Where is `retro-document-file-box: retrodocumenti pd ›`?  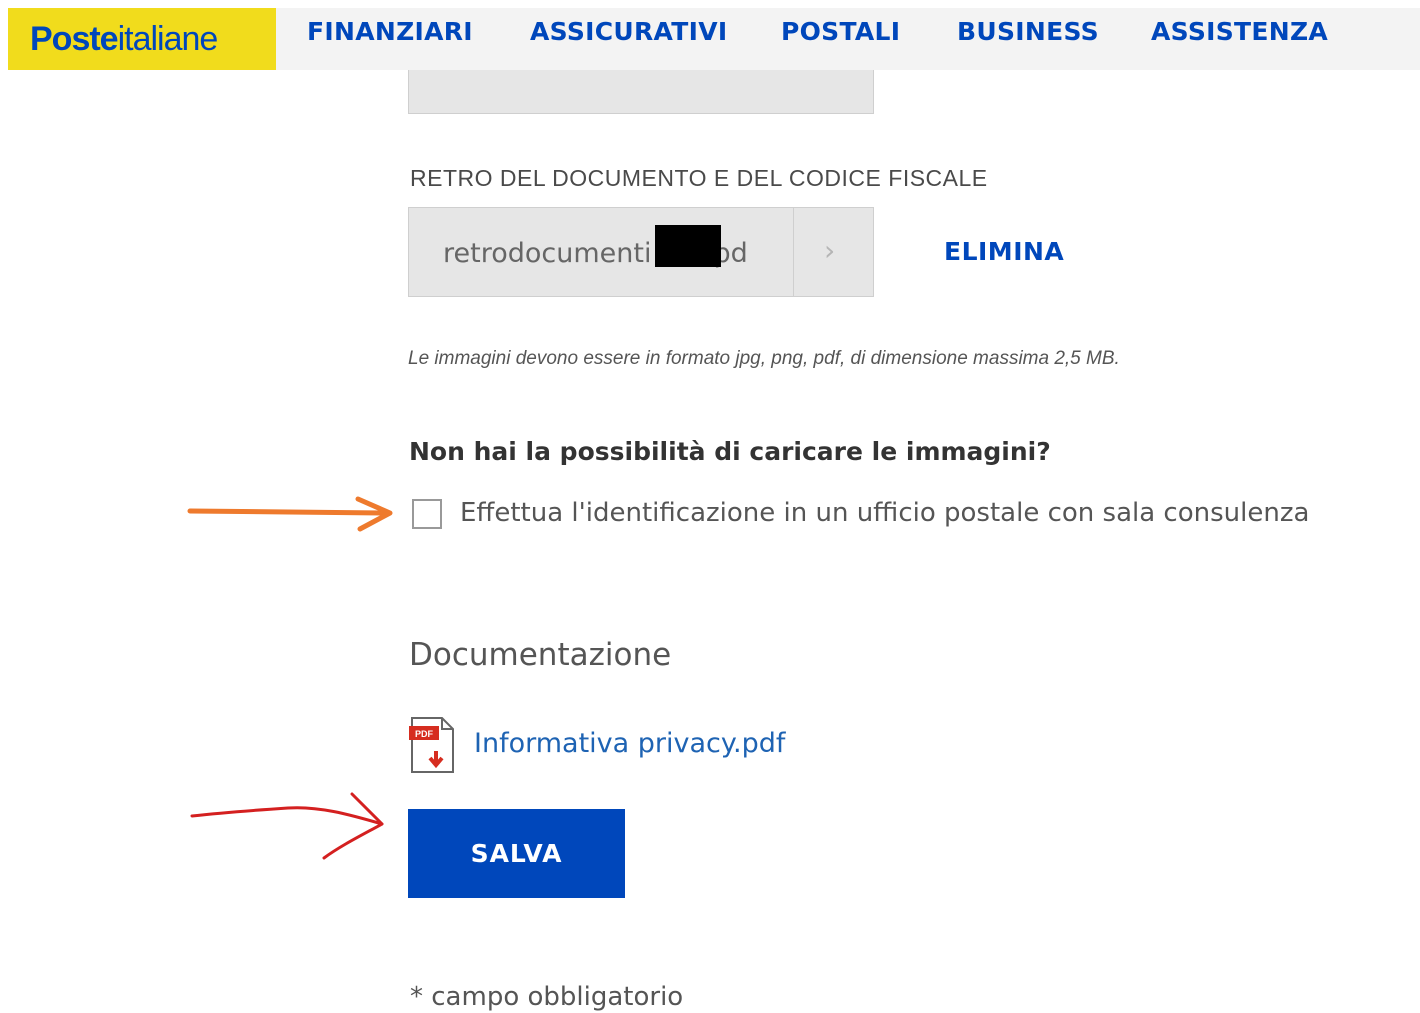 retro-document-file-box: retrodocumenti pd › is located at coordinates (641, 252).